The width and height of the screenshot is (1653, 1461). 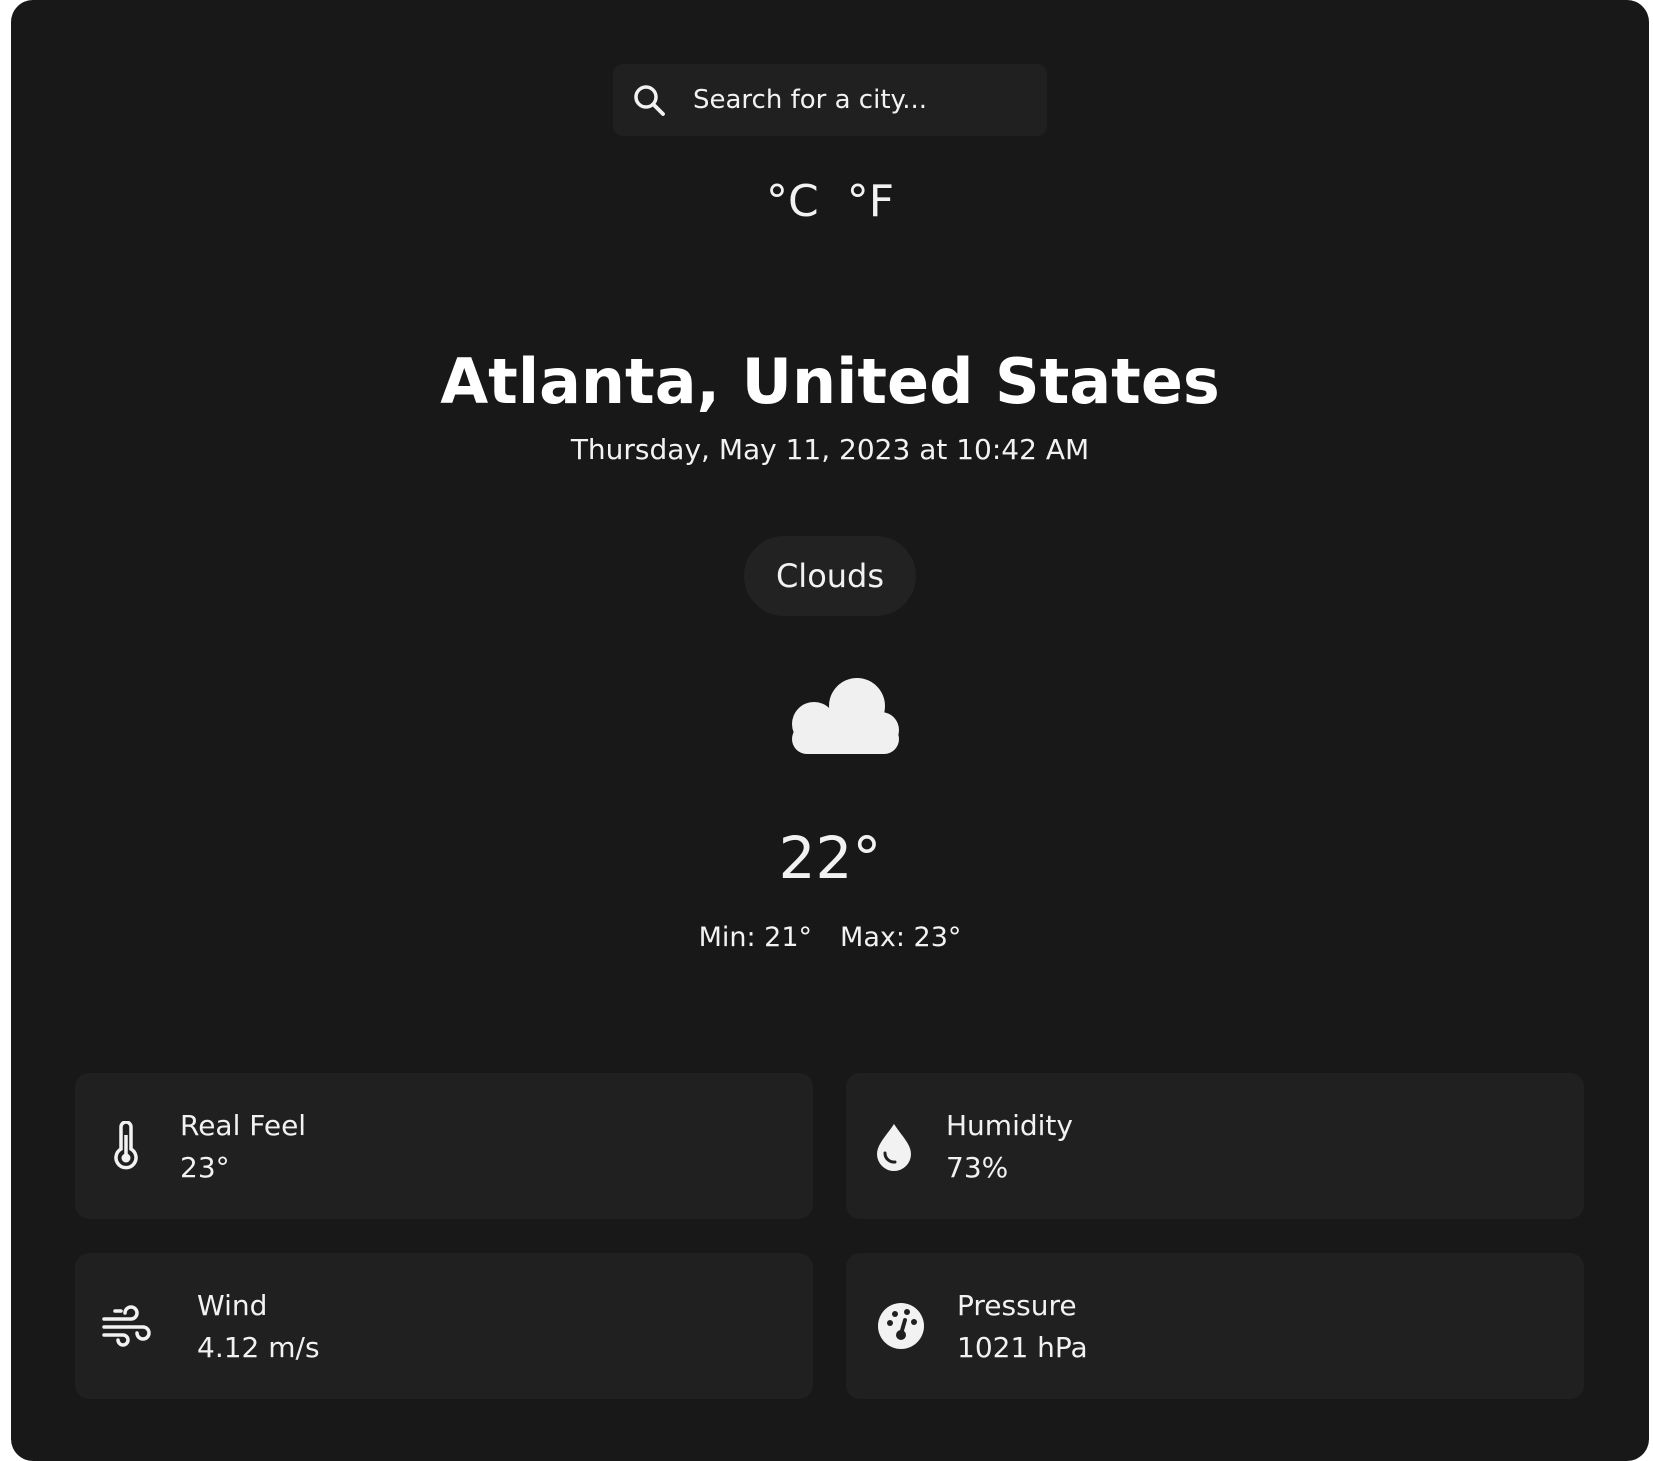 I want to click on date-time: Thursday, May 11, 2023 at 10:42 AM, so click(x=830, y=449).